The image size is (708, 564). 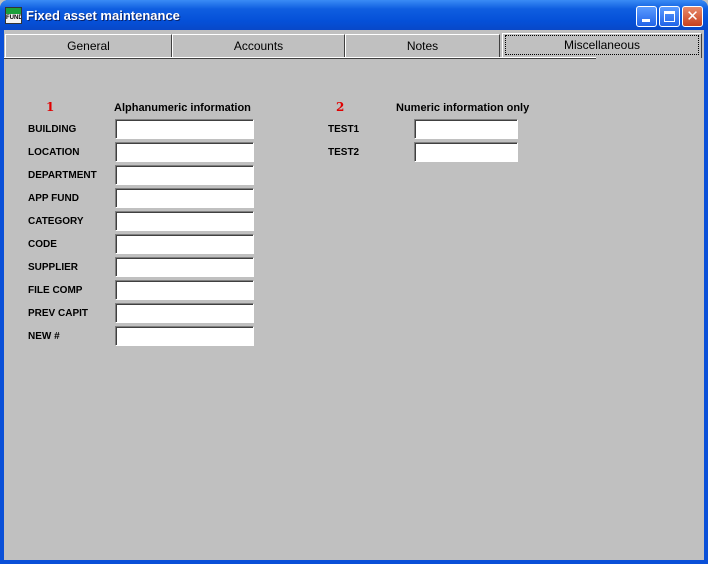 I want to click on field-label-file-comp: FILE COMP, so click(x=55, y=290).